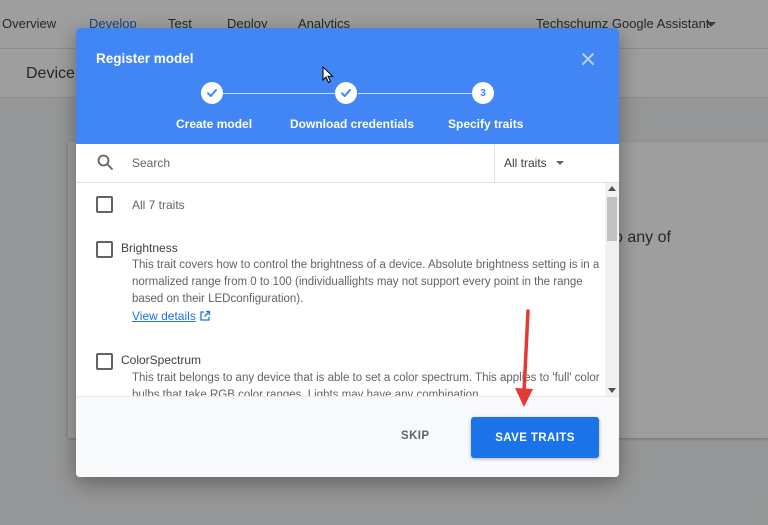 This screenshot has width=768, height=525. Describe the element at coordinates (347, 436) in the screenshot. I see `dialog-footer: SKIP SAVE TRAITS` at that location.